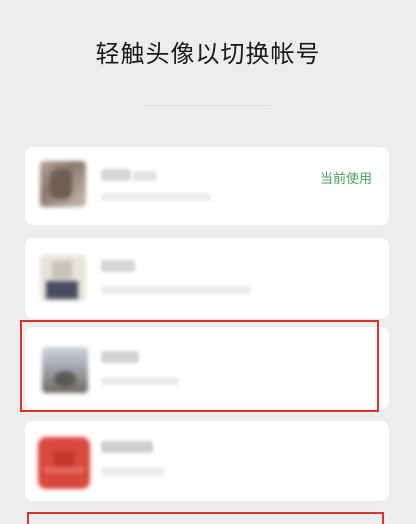 Image resolution: width=416 pixels, height=524 pixels. I want to click on page-title: 轻触头像以切换帐号, so click(208, 54).